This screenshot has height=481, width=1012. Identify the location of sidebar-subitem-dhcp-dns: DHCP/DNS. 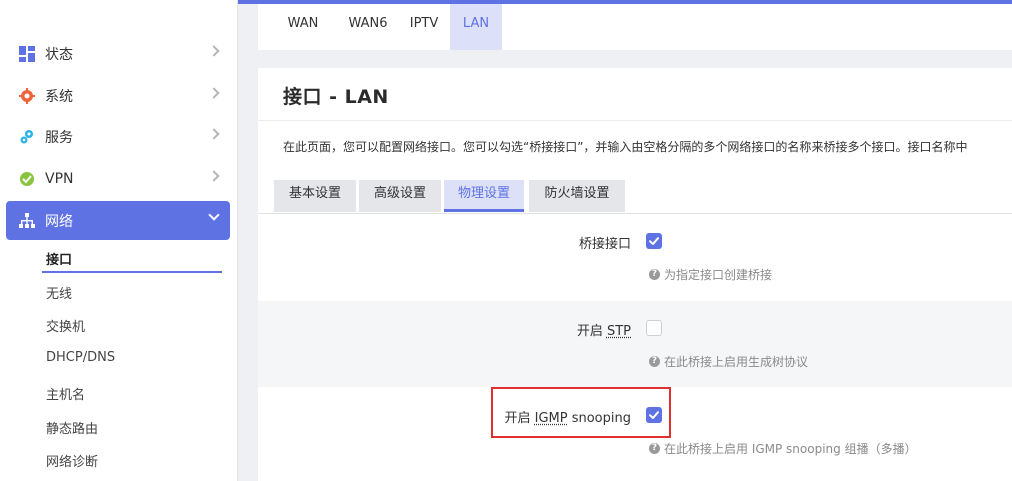
(80, 357).